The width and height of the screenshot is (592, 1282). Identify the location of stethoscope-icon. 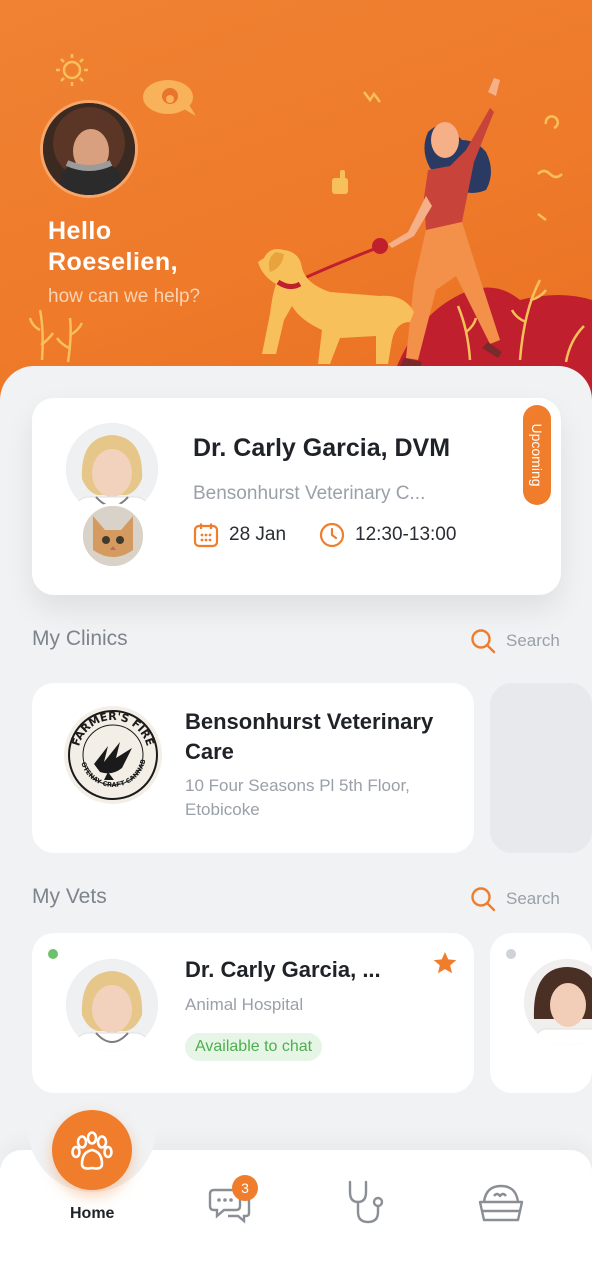
(365, 1203).